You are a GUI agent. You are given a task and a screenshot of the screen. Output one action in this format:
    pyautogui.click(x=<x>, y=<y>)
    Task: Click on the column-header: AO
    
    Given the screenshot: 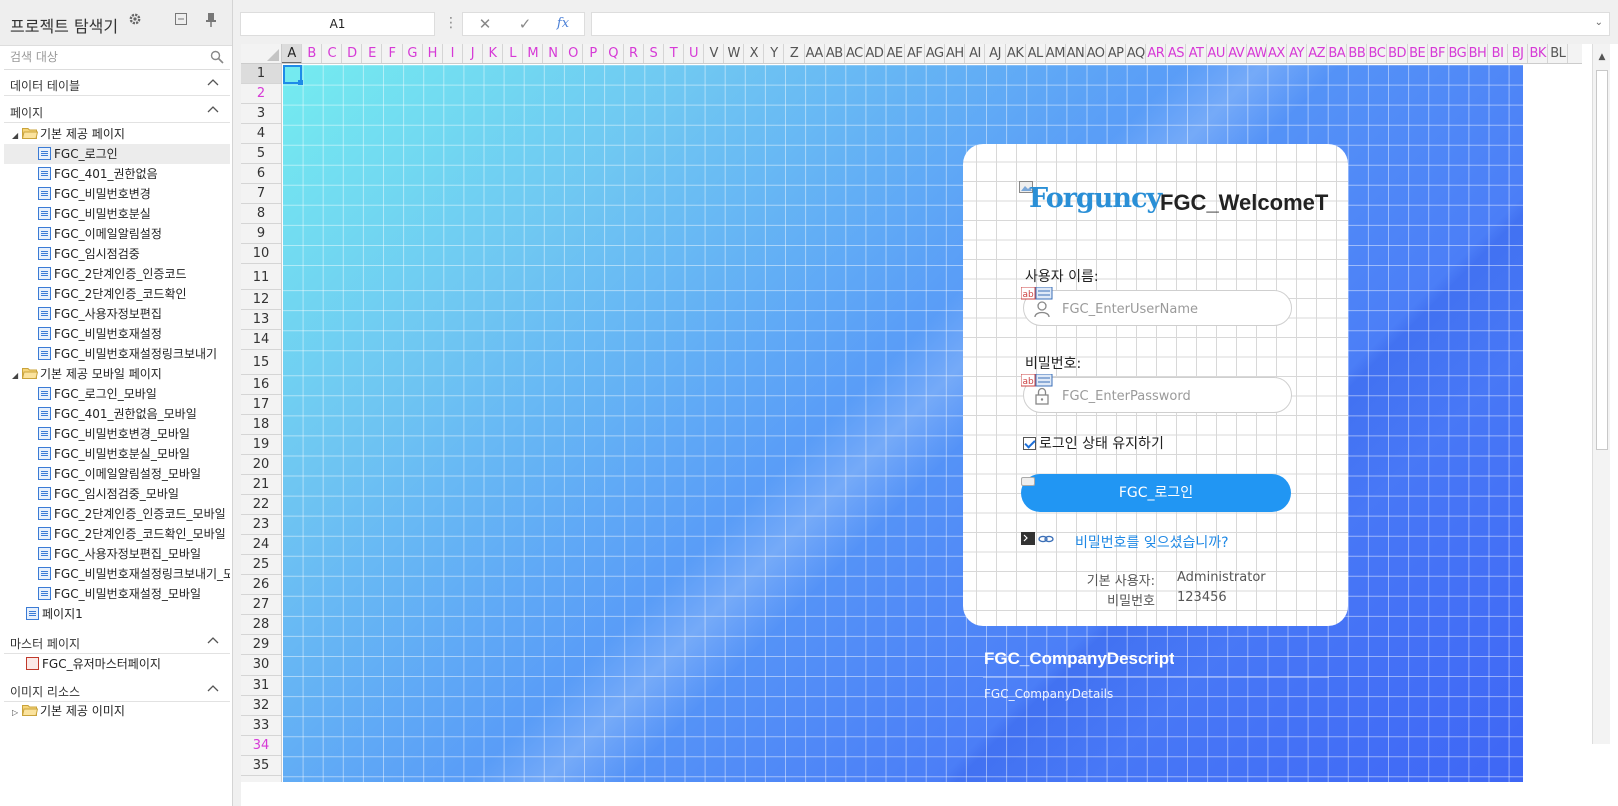 What is the action you would take?
    pyautogui.click(x=1096, y=53)
    